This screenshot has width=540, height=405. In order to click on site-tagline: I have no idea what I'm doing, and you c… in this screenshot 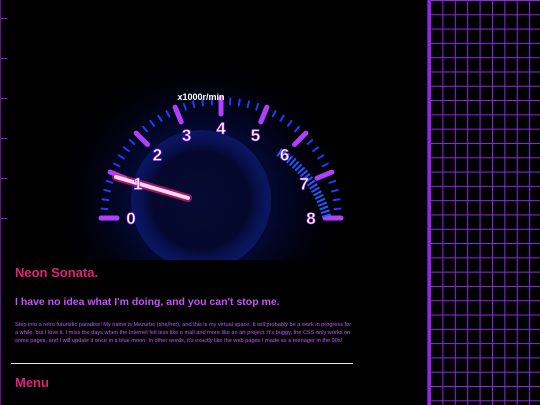, I will do `click(147, 302)`.